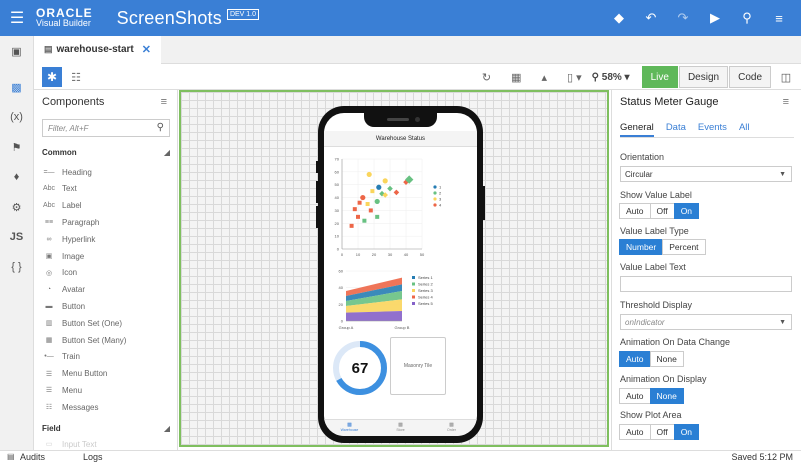 Image resolution: width=801 pixels, height=464 pixels. Describe the element at coordinates (544, 77) in the screenshot. I see `device-rotate-icon: ▴` at that location.